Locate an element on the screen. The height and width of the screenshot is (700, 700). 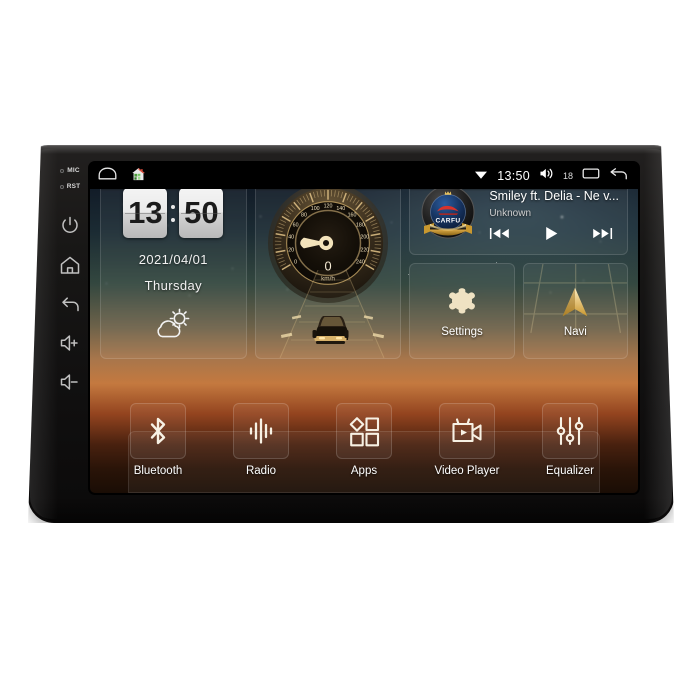
svg-text: 200 is located at coordinates (364, 237).